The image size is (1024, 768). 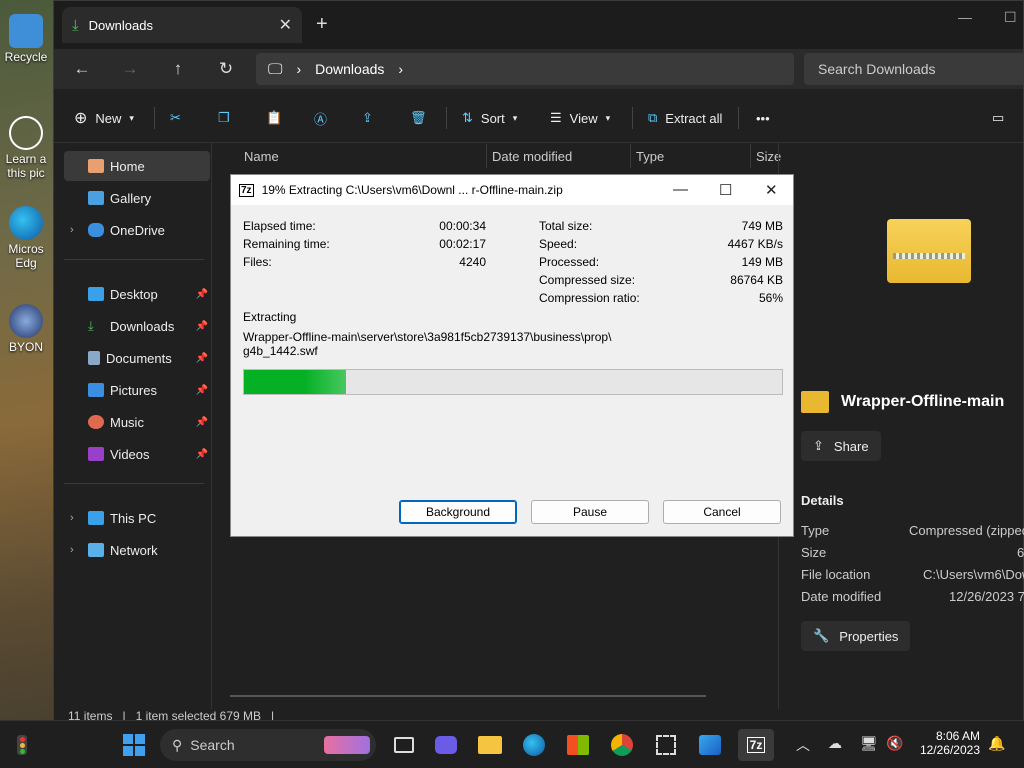 What do you see at coordinates (685, 118) in the screenshot?
I see `extract-all-button: ⧉ Extract all` at bounding box center [685, 118].